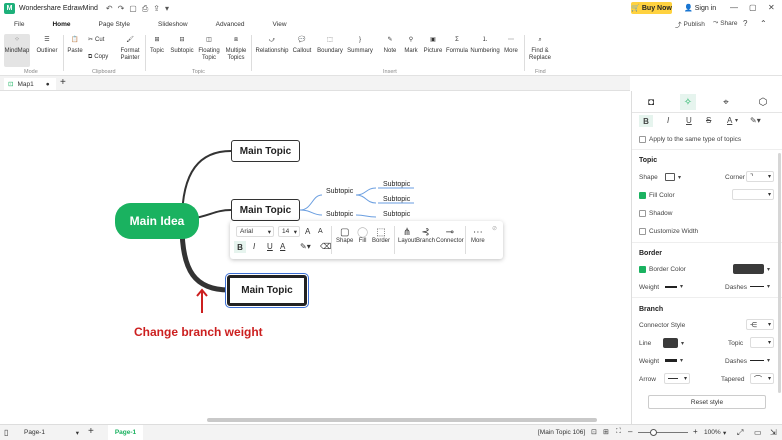 The height and width of the screenshot is (440, 782). Describe the element at coordinates (707, 402) in the screenshot. I see `reset-style-button: Reset style` at that location.